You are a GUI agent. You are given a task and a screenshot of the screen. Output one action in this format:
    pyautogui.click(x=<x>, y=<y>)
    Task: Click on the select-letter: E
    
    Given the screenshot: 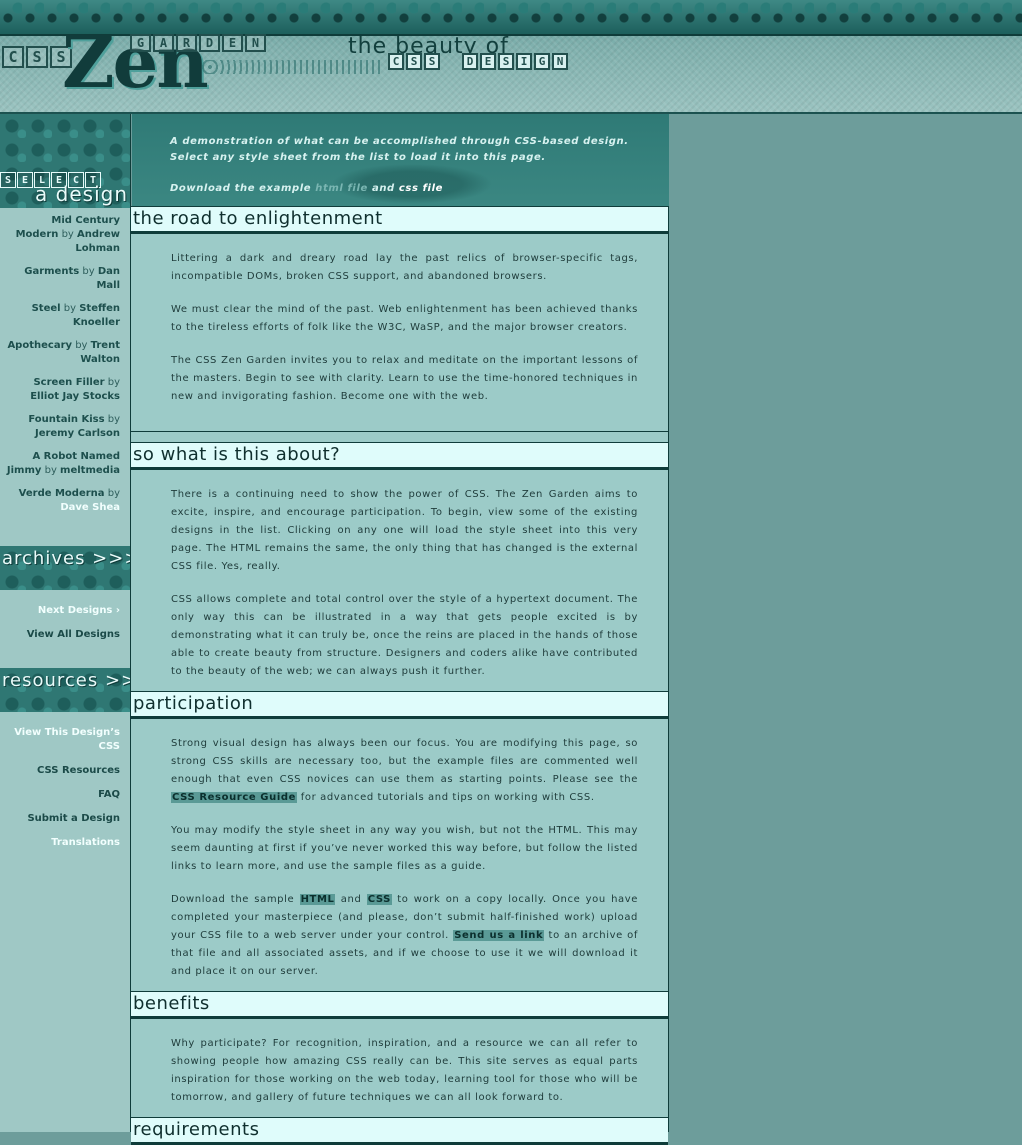 What is the action you would take?
    pyautogui.click(x=25, y=180)
    